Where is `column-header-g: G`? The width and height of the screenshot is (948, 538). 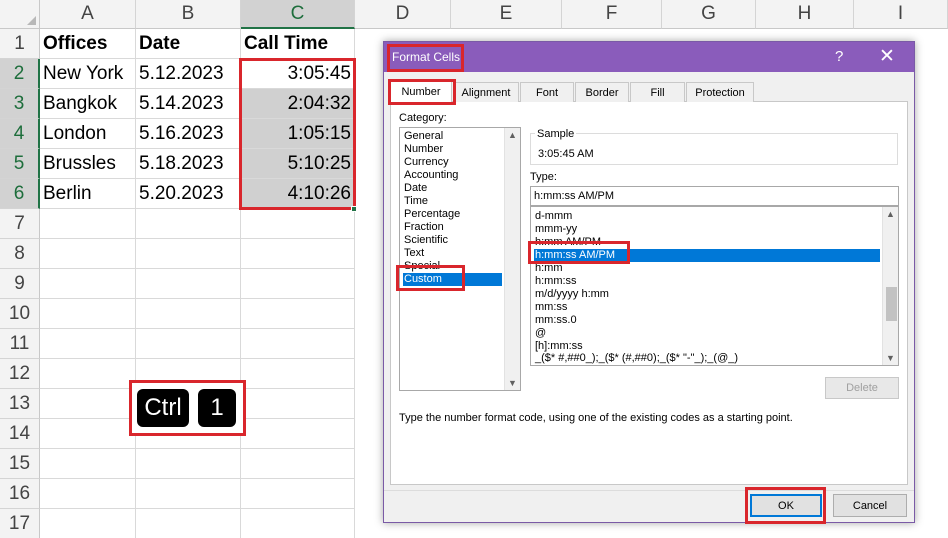 column-header-g: G is located at coordinates (709, 14).